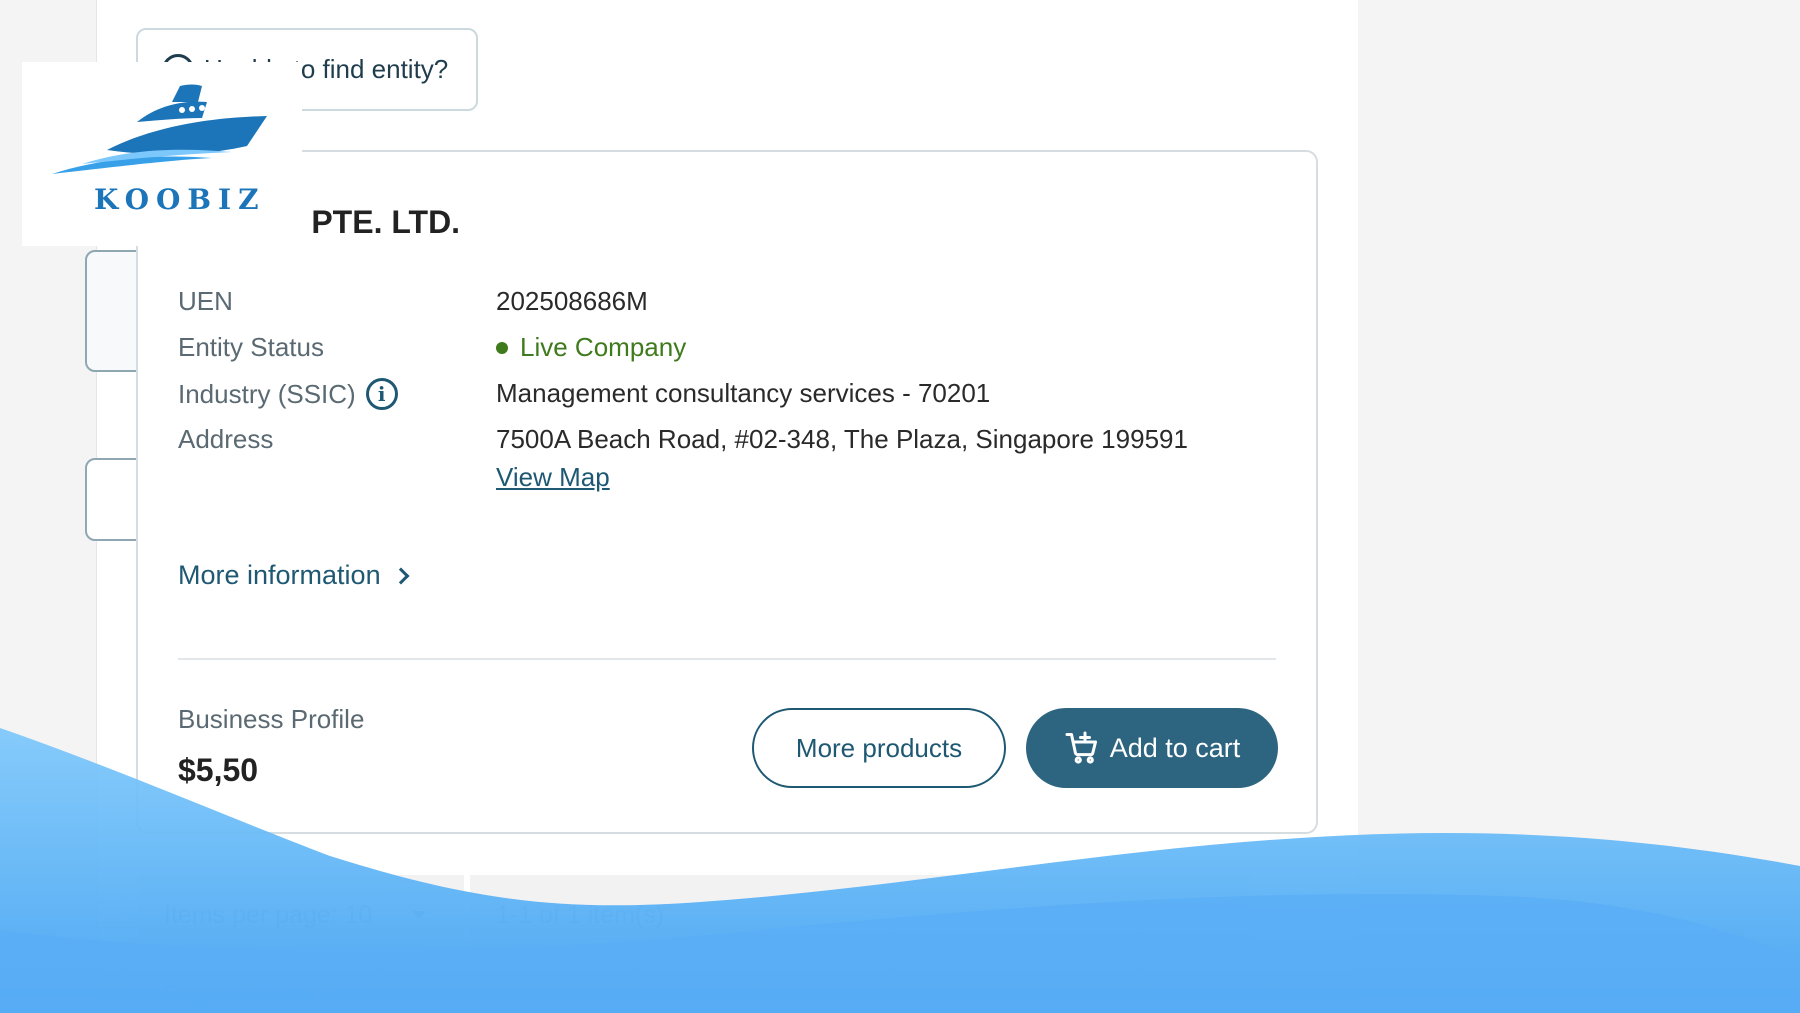 Image resolution: width=1800 pixels, height=1013 pixels. What do you see at coordinates (226, 439) in the screenshot?
I see `address-label: Address` at bounding box center [226, 439].